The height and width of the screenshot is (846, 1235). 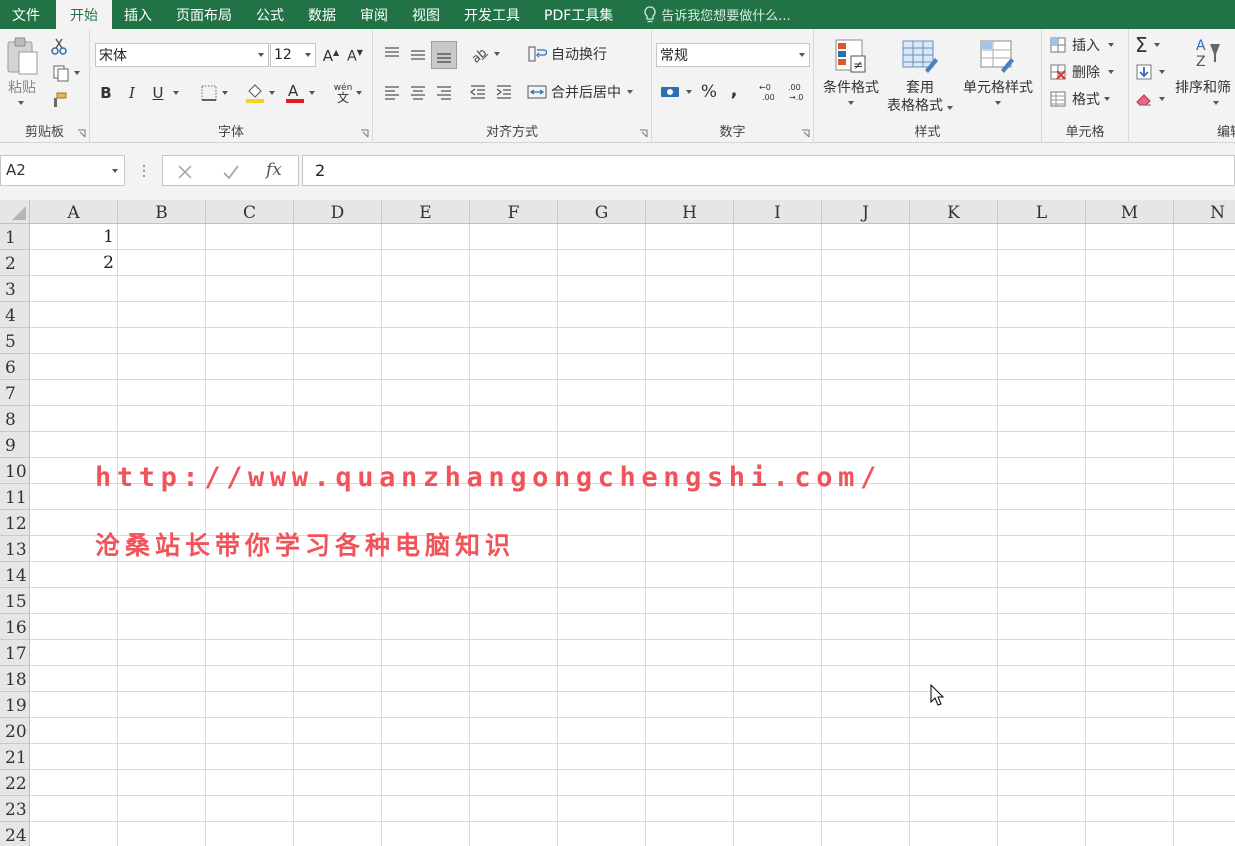 What do you see at coordinates (1042, 212) in the screenshot?
I see `column-header-l: L` at bounding box center [1042, 212].